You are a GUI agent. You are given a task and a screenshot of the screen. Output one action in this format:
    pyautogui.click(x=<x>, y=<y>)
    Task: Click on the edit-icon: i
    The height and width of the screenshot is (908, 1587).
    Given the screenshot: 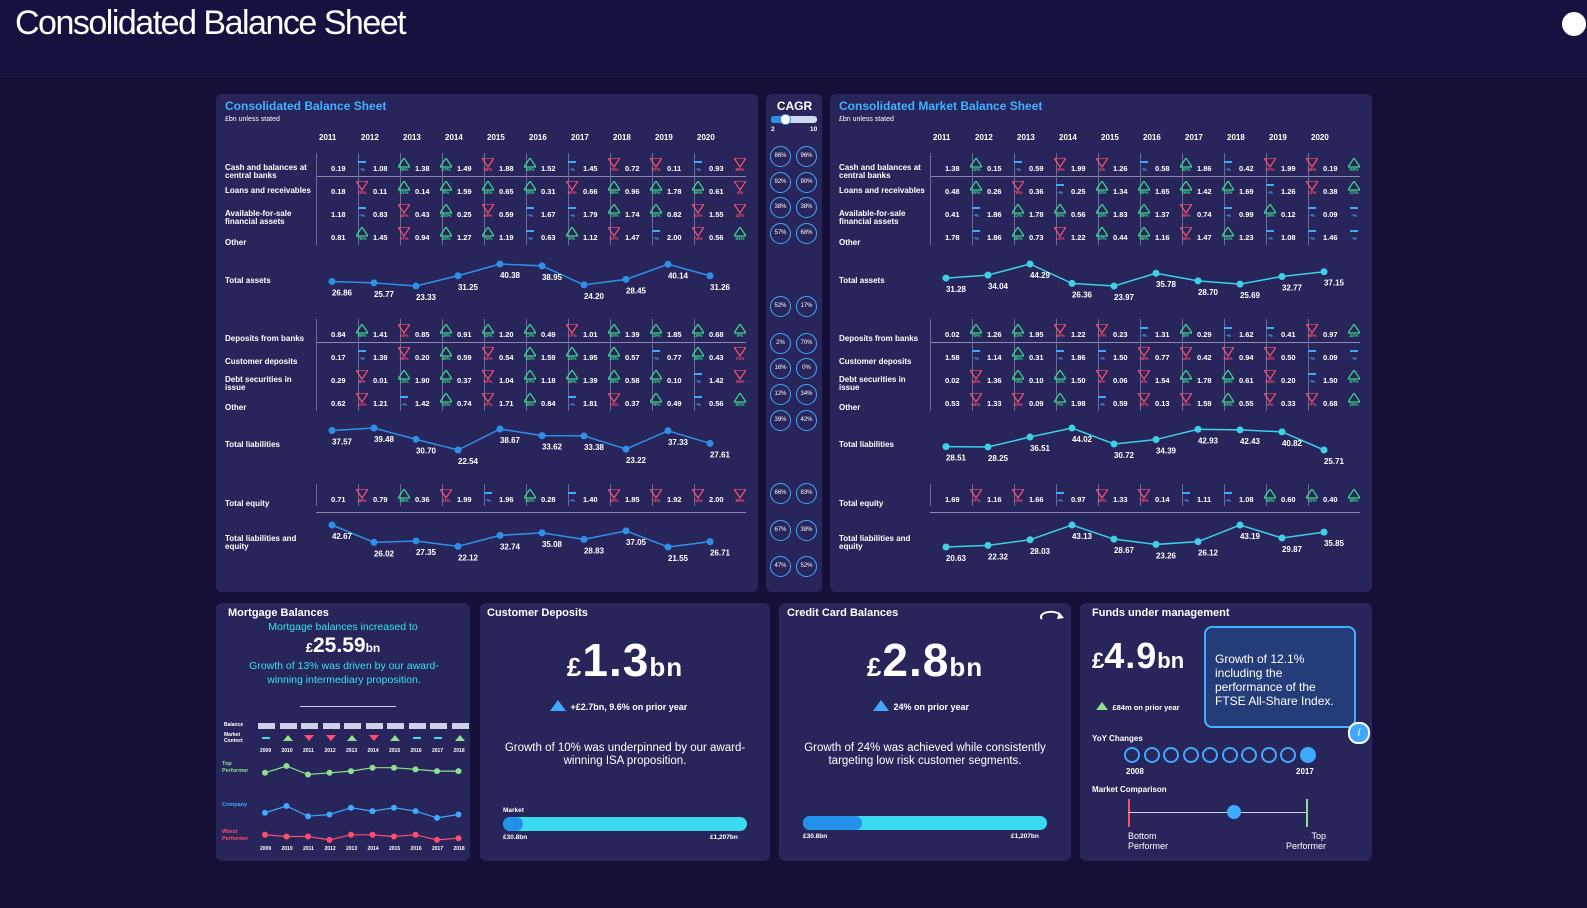 What is the action you would take?
    pyautogui.click(x=1359, y=733)
    